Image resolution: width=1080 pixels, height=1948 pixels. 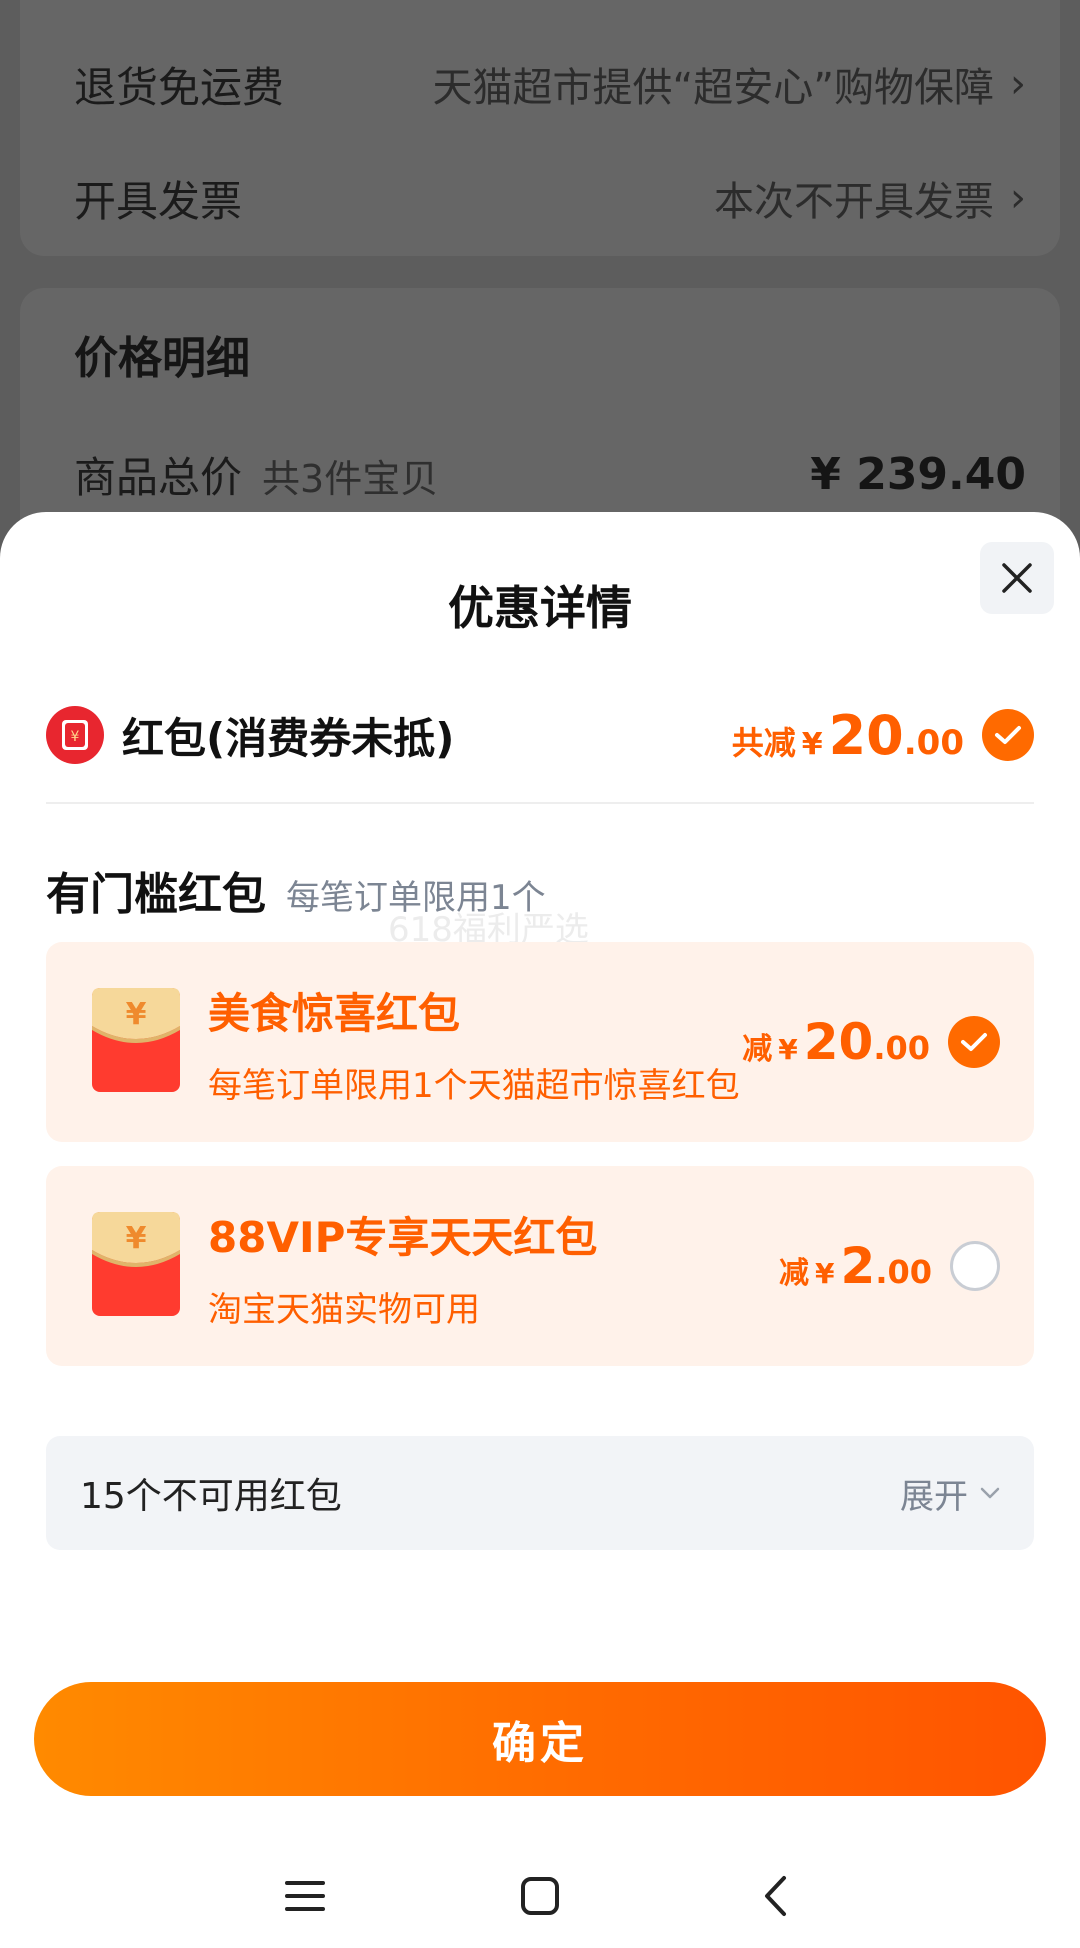 I want to click on invoice-value-wrap: 本次不开具发票 ›, so click(x=870, y=198).